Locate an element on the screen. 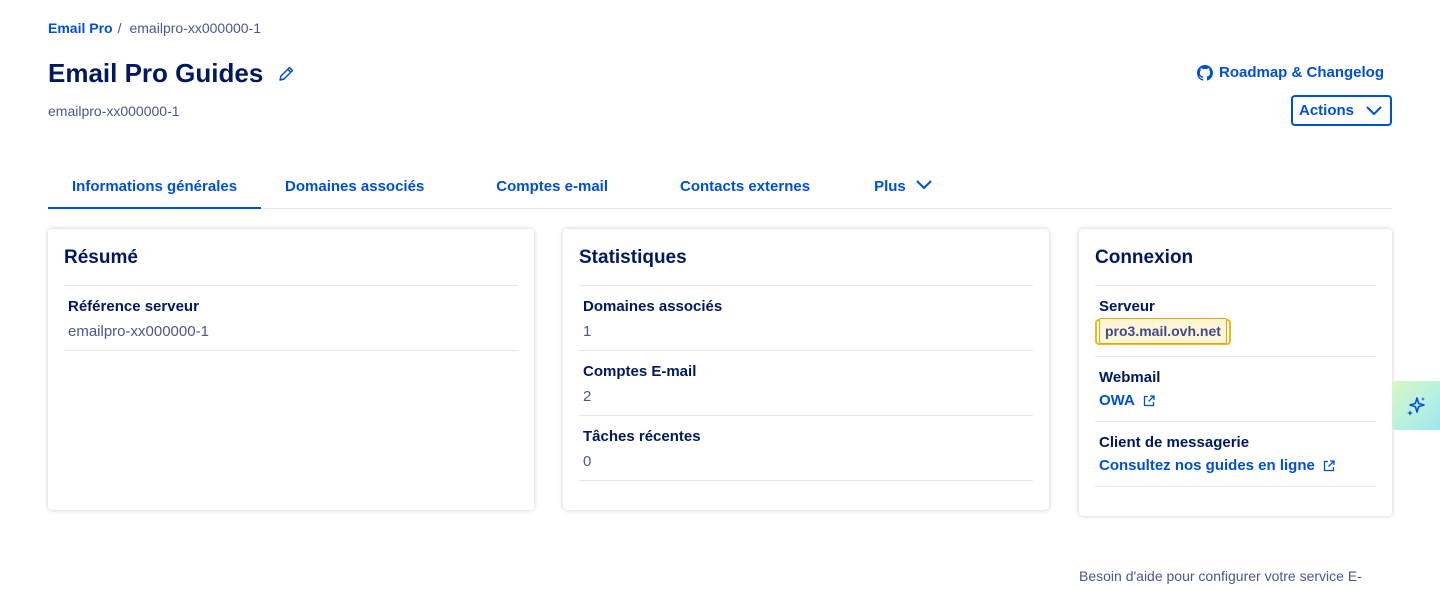 Image resolution: width=1440 pixels, height=590 pixels. server-reference-label: Référence serveur is located at coordinates (133, 306).